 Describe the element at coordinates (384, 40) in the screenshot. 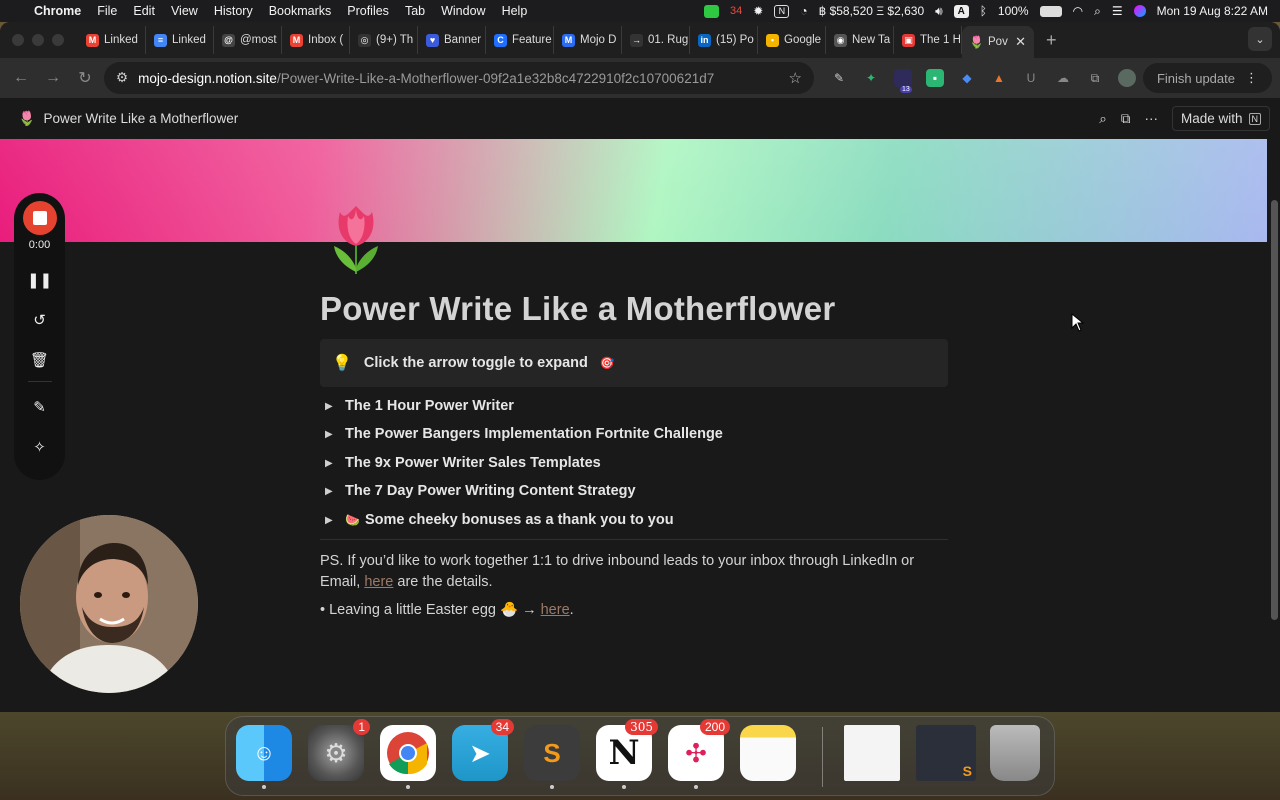

I see `tab: ◎ (9+) Th` at that location.